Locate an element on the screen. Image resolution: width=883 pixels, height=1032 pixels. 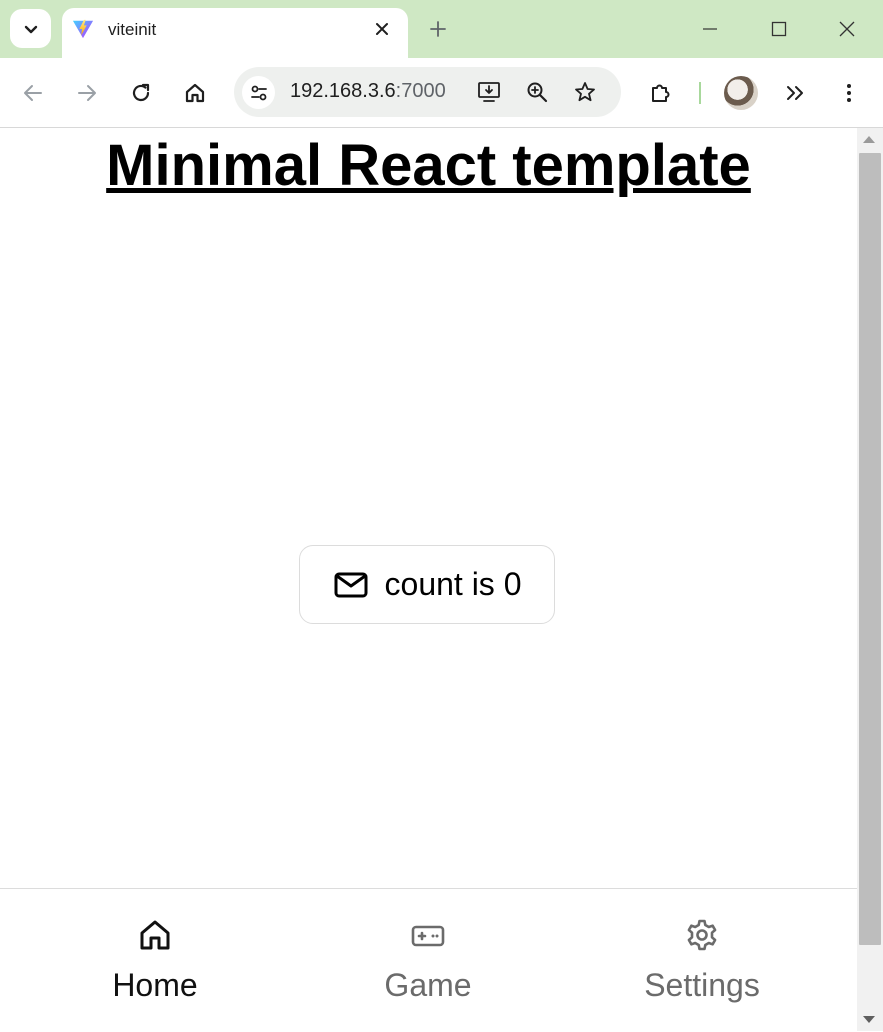
minimize-button is located at coordinates (710, 29).